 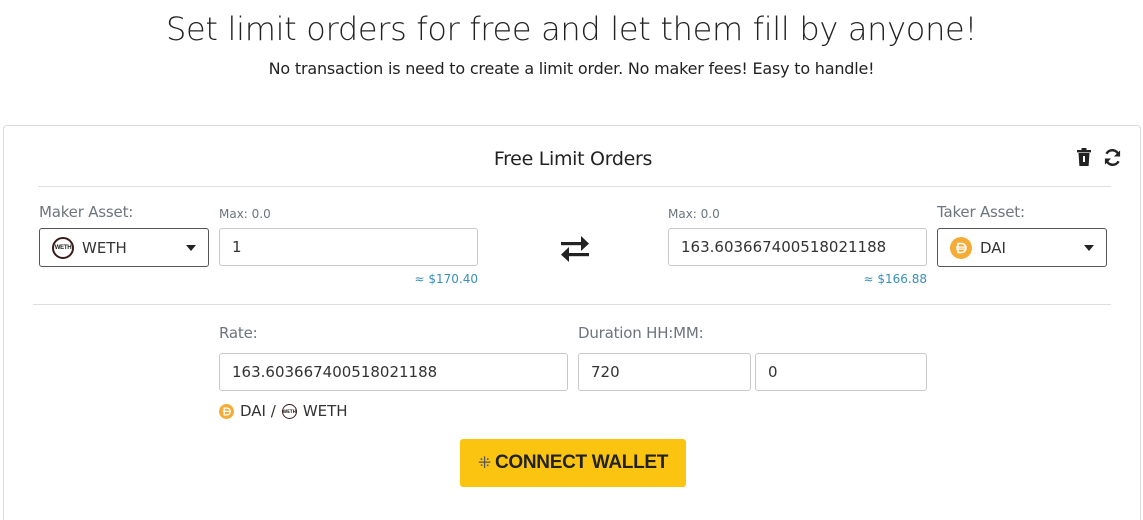 What do you see at coordinates (325, 411) in the screenshot?
I see `pair-quote: WETH` at bounding box center [325, 411].